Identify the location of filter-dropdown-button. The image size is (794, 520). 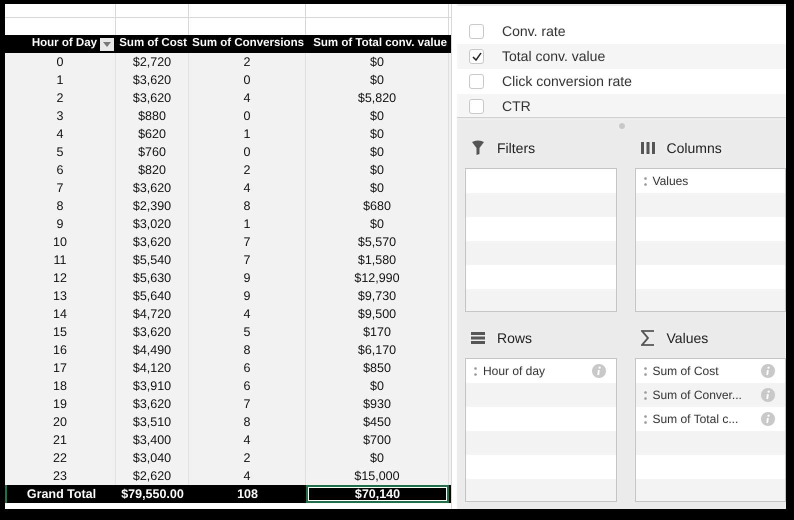
(107, 44).